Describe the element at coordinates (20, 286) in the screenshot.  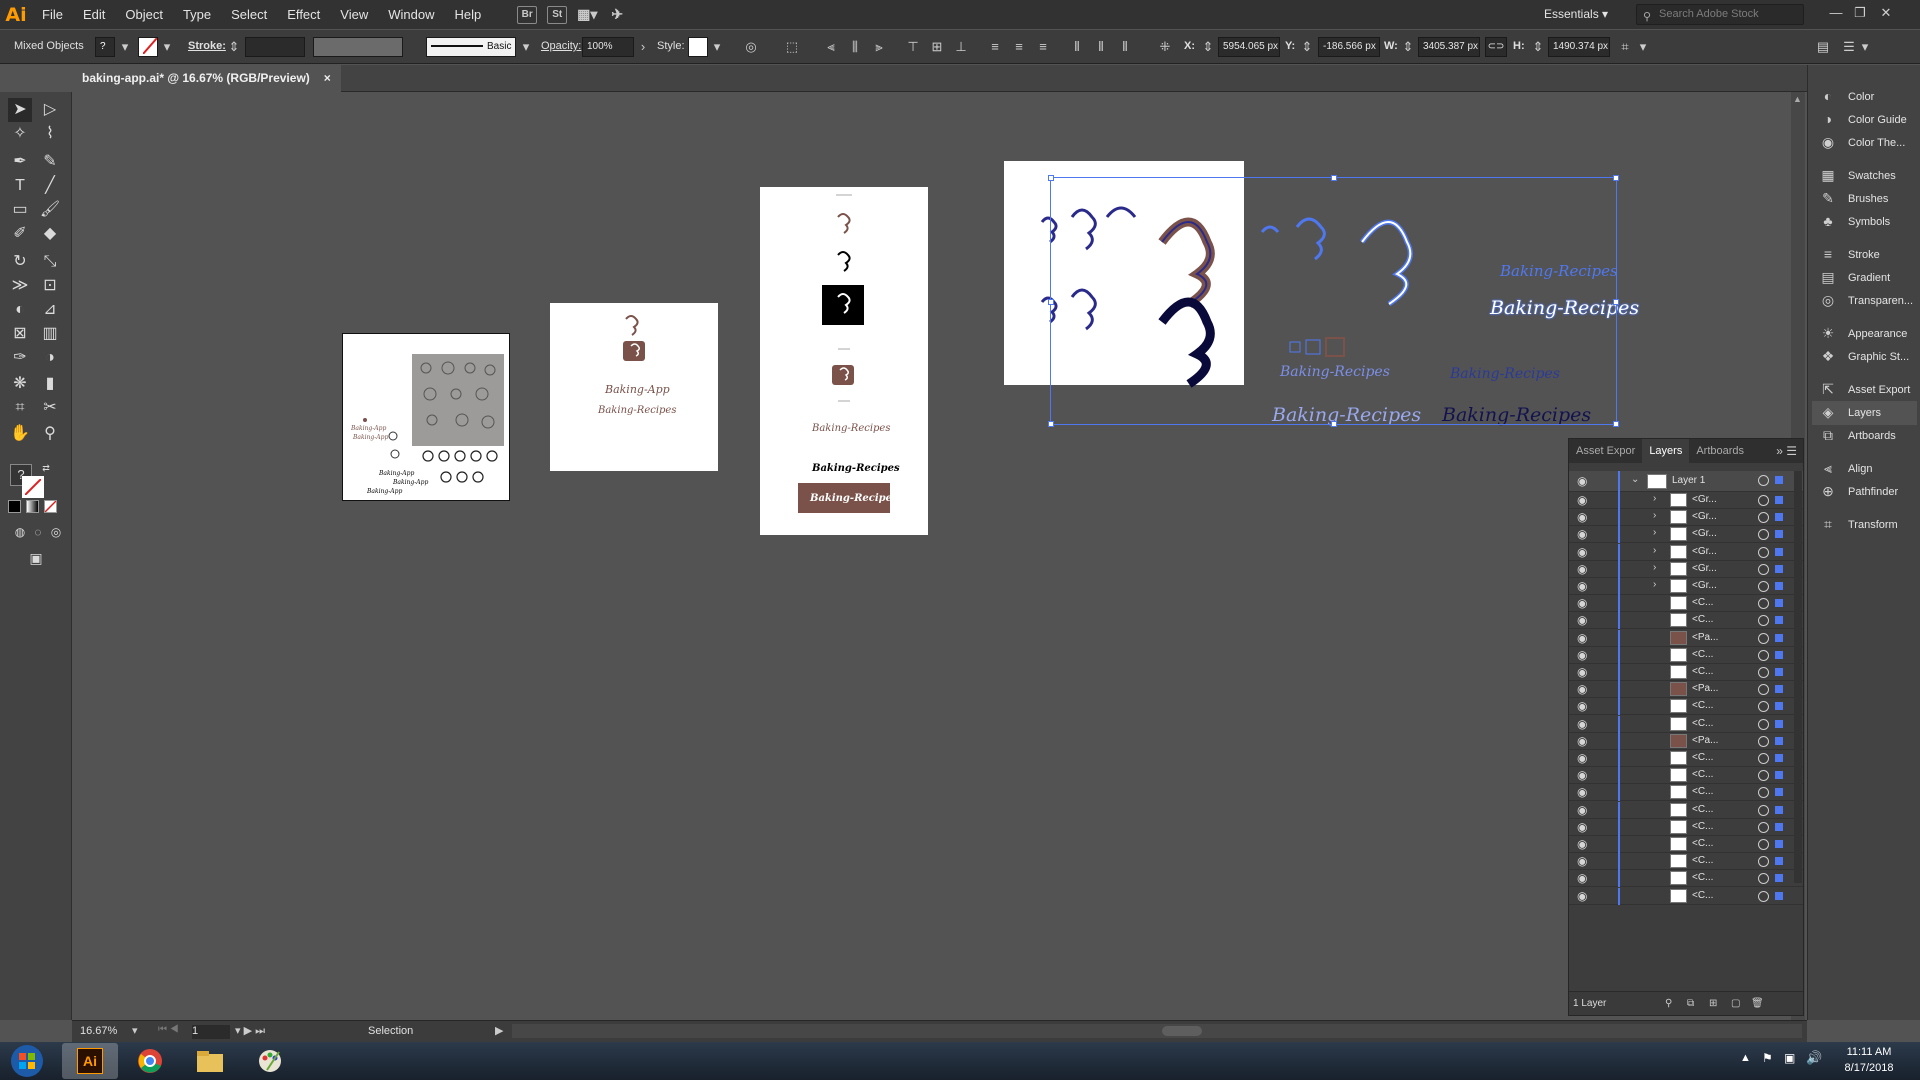
I see `width-tool-icon: ≫` at that location.